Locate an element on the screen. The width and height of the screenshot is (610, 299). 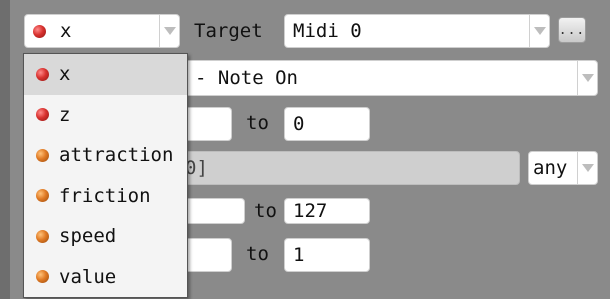
target-select: Midi 0 is located at coordinates (417, 31).